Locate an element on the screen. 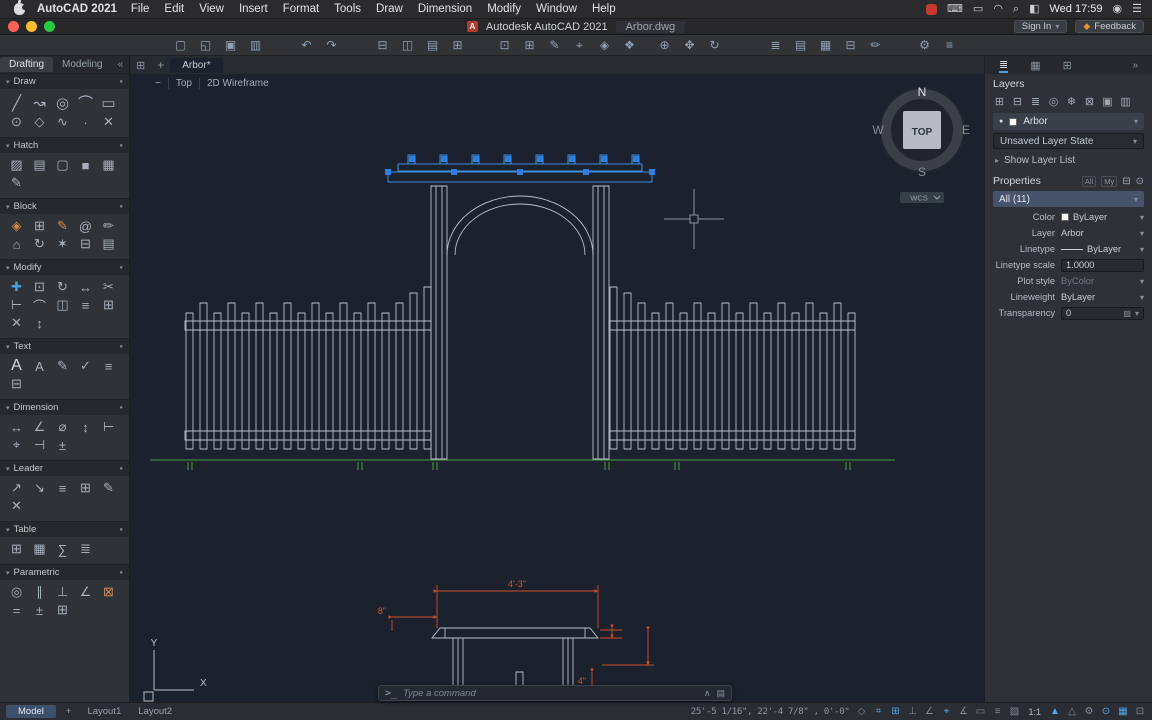 The image size is (1152, 720). coordinates-readout: 25'-5 1/16", 22'-4 7/8" , 0'-0" is located at coordinates (770, 712).